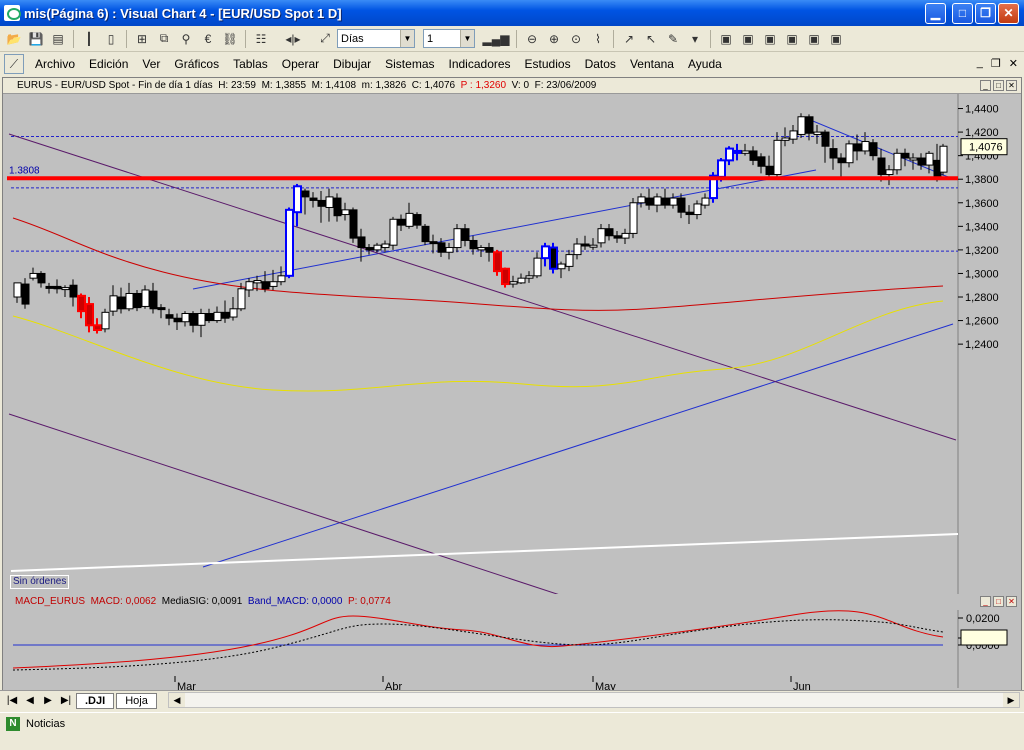  What do you see at coordinates (982, 227) in the screenshot?
I see `price-tick-label: 1,3400` at bounding box center [982, 227].